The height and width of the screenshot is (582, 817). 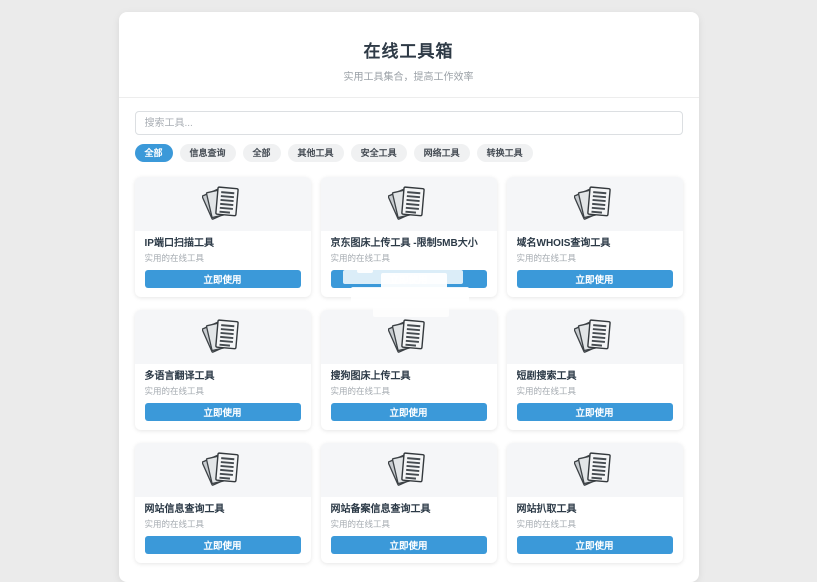 I want to click on card-body: 网站信息查询工具 实用的在线工具 立即使用, so click(x=223, y=530).